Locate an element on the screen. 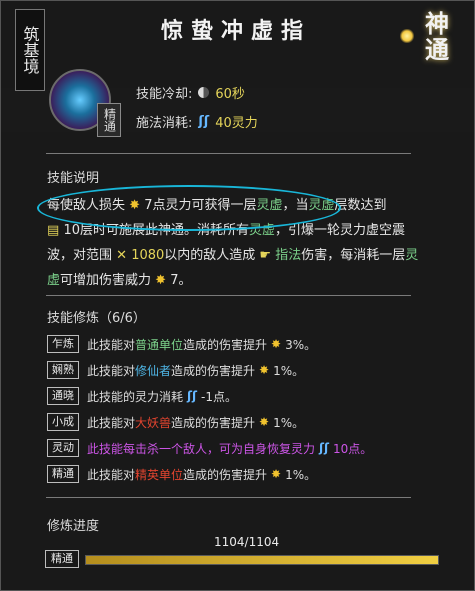 This screenshot has width=475, height=591. refine-row: 精通 此技能对 精英单位 造成的伤害提升 ✸ 1%。 is located at coordinates (247, 474).